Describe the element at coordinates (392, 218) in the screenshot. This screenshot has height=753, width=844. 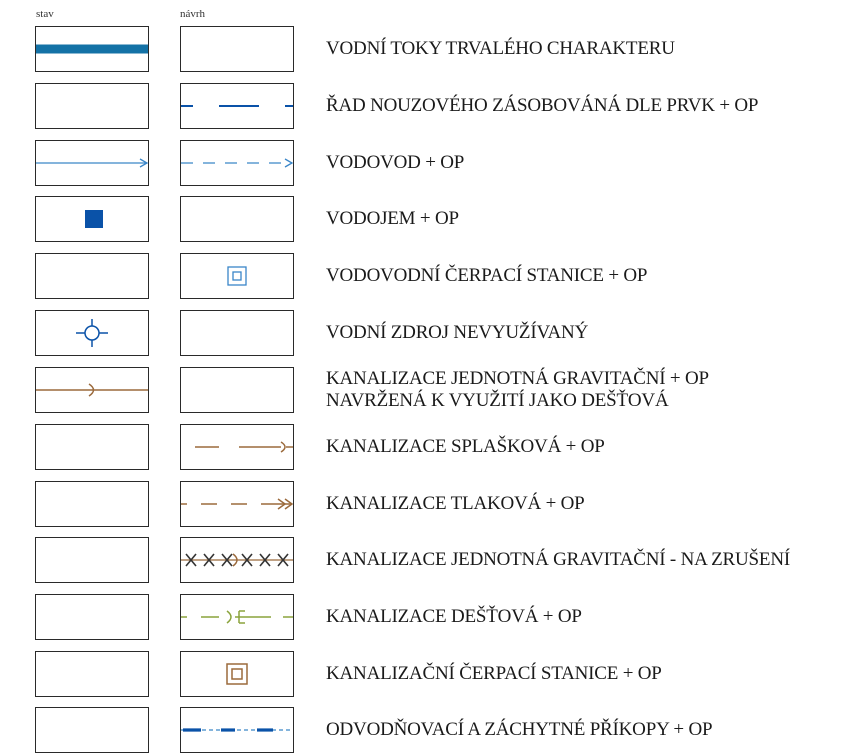
I see `legend-label: VODOJEM + OP` at that location.